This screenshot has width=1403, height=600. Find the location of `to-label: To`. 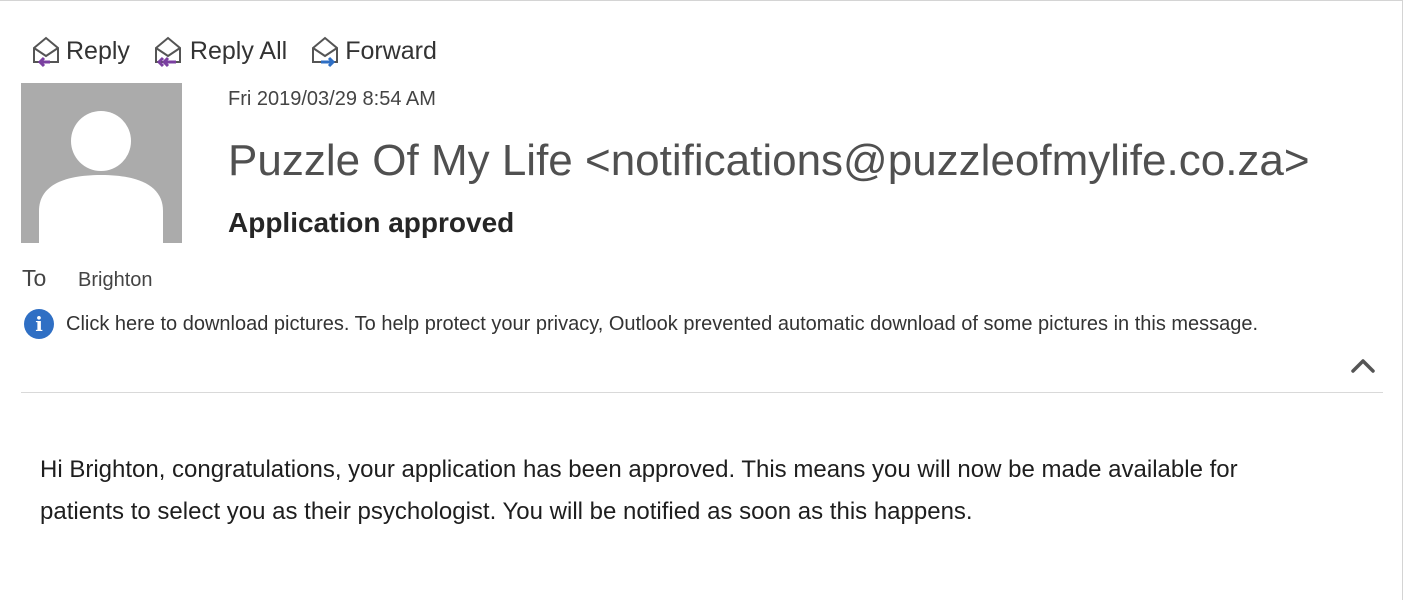

to-label: To is located at coordinates (34, 278).